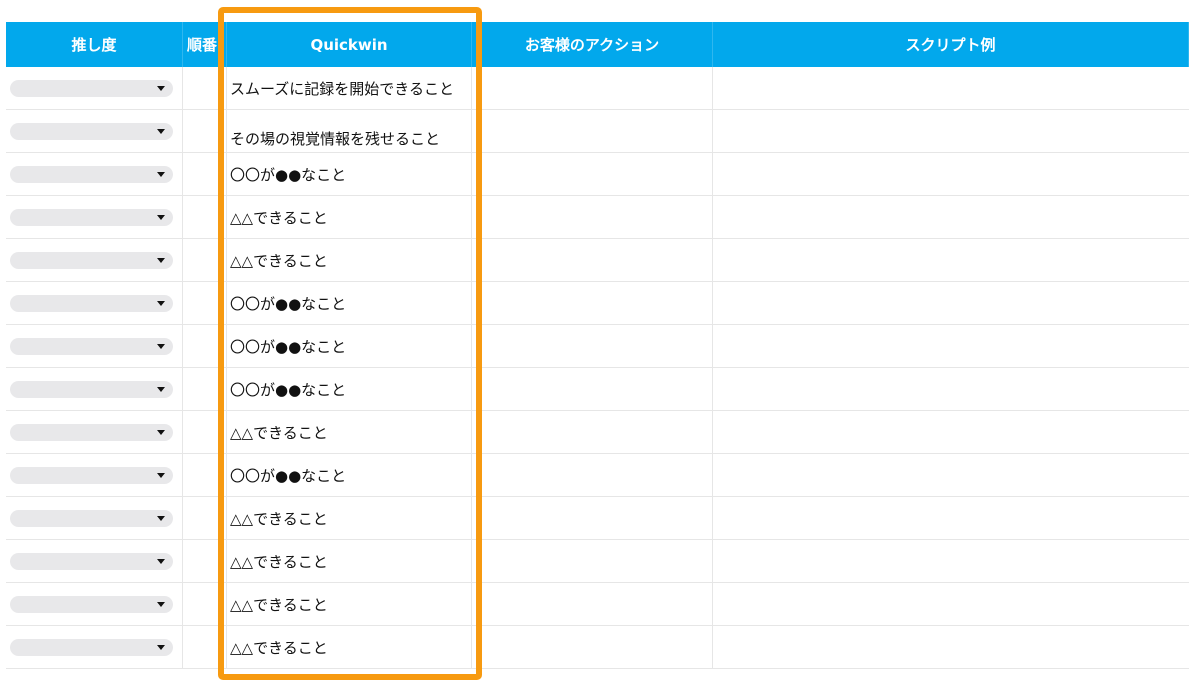 This screenshot has height=685, width=1189. I want to click on quickwin-cell: スムーズに記録を開始できること, so click(349, 88).